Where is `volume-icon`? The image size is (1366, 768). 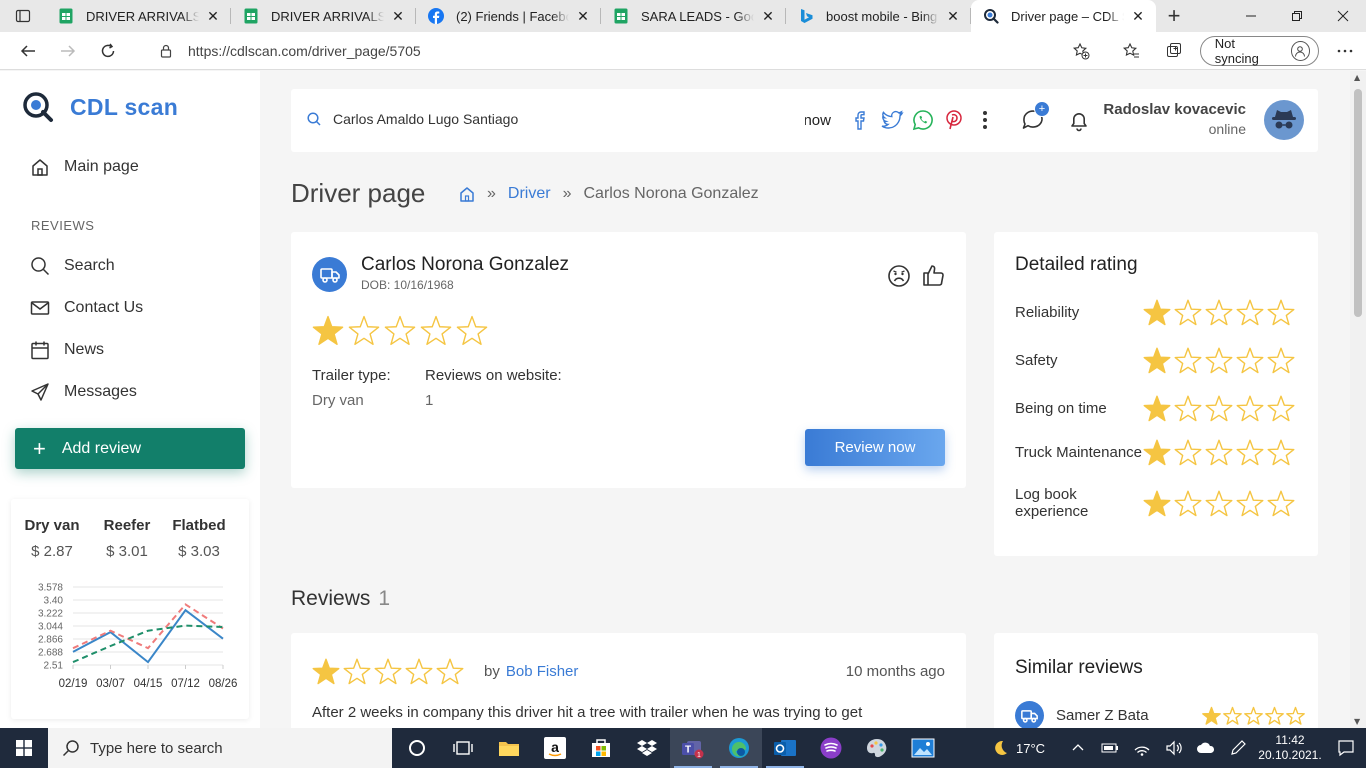
volume-icon is located at coordinates (1174, 748).